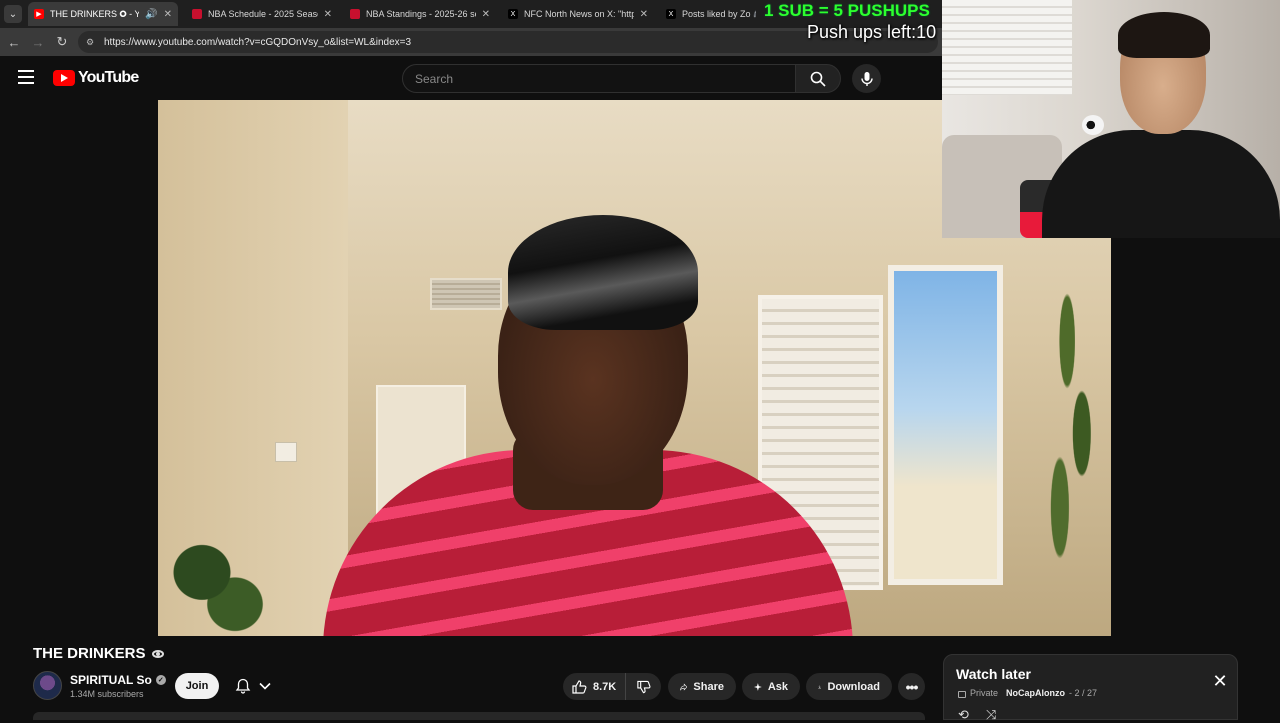 Image resolution: width=1280 pixels, height=723 pixels. Describe the element at coordinates (26, 77) in the screenshot. I see `menu-icon` at that location.